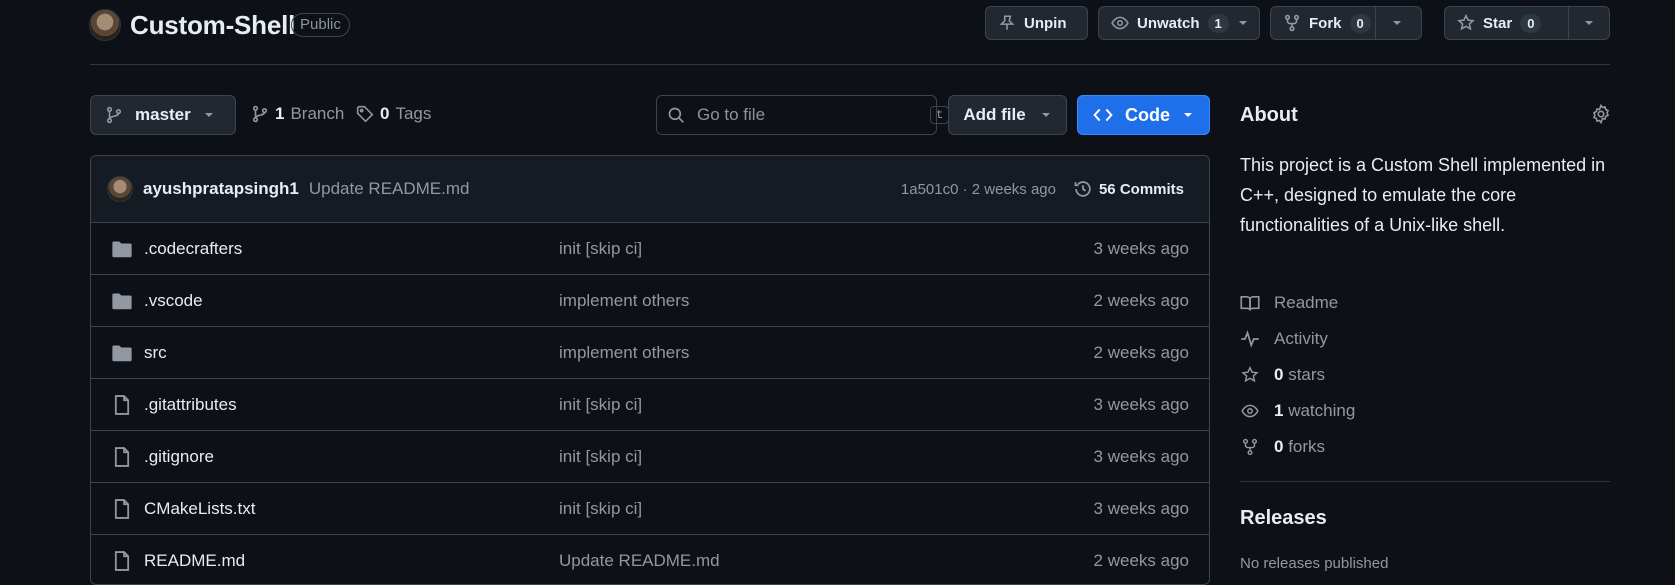 Image resolution: width=1675 pixels, height=585 pixels. Describe the element at coordinates (1360, 23) in the screenshot. I see `fork-count: 0` at that location.